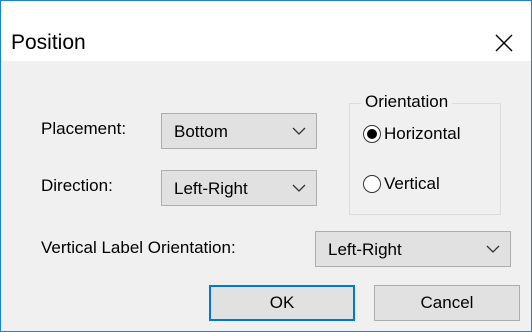 This screenshot has height=332, width=532. I want to click on direction-select: Left-Right, so click(239, 188).